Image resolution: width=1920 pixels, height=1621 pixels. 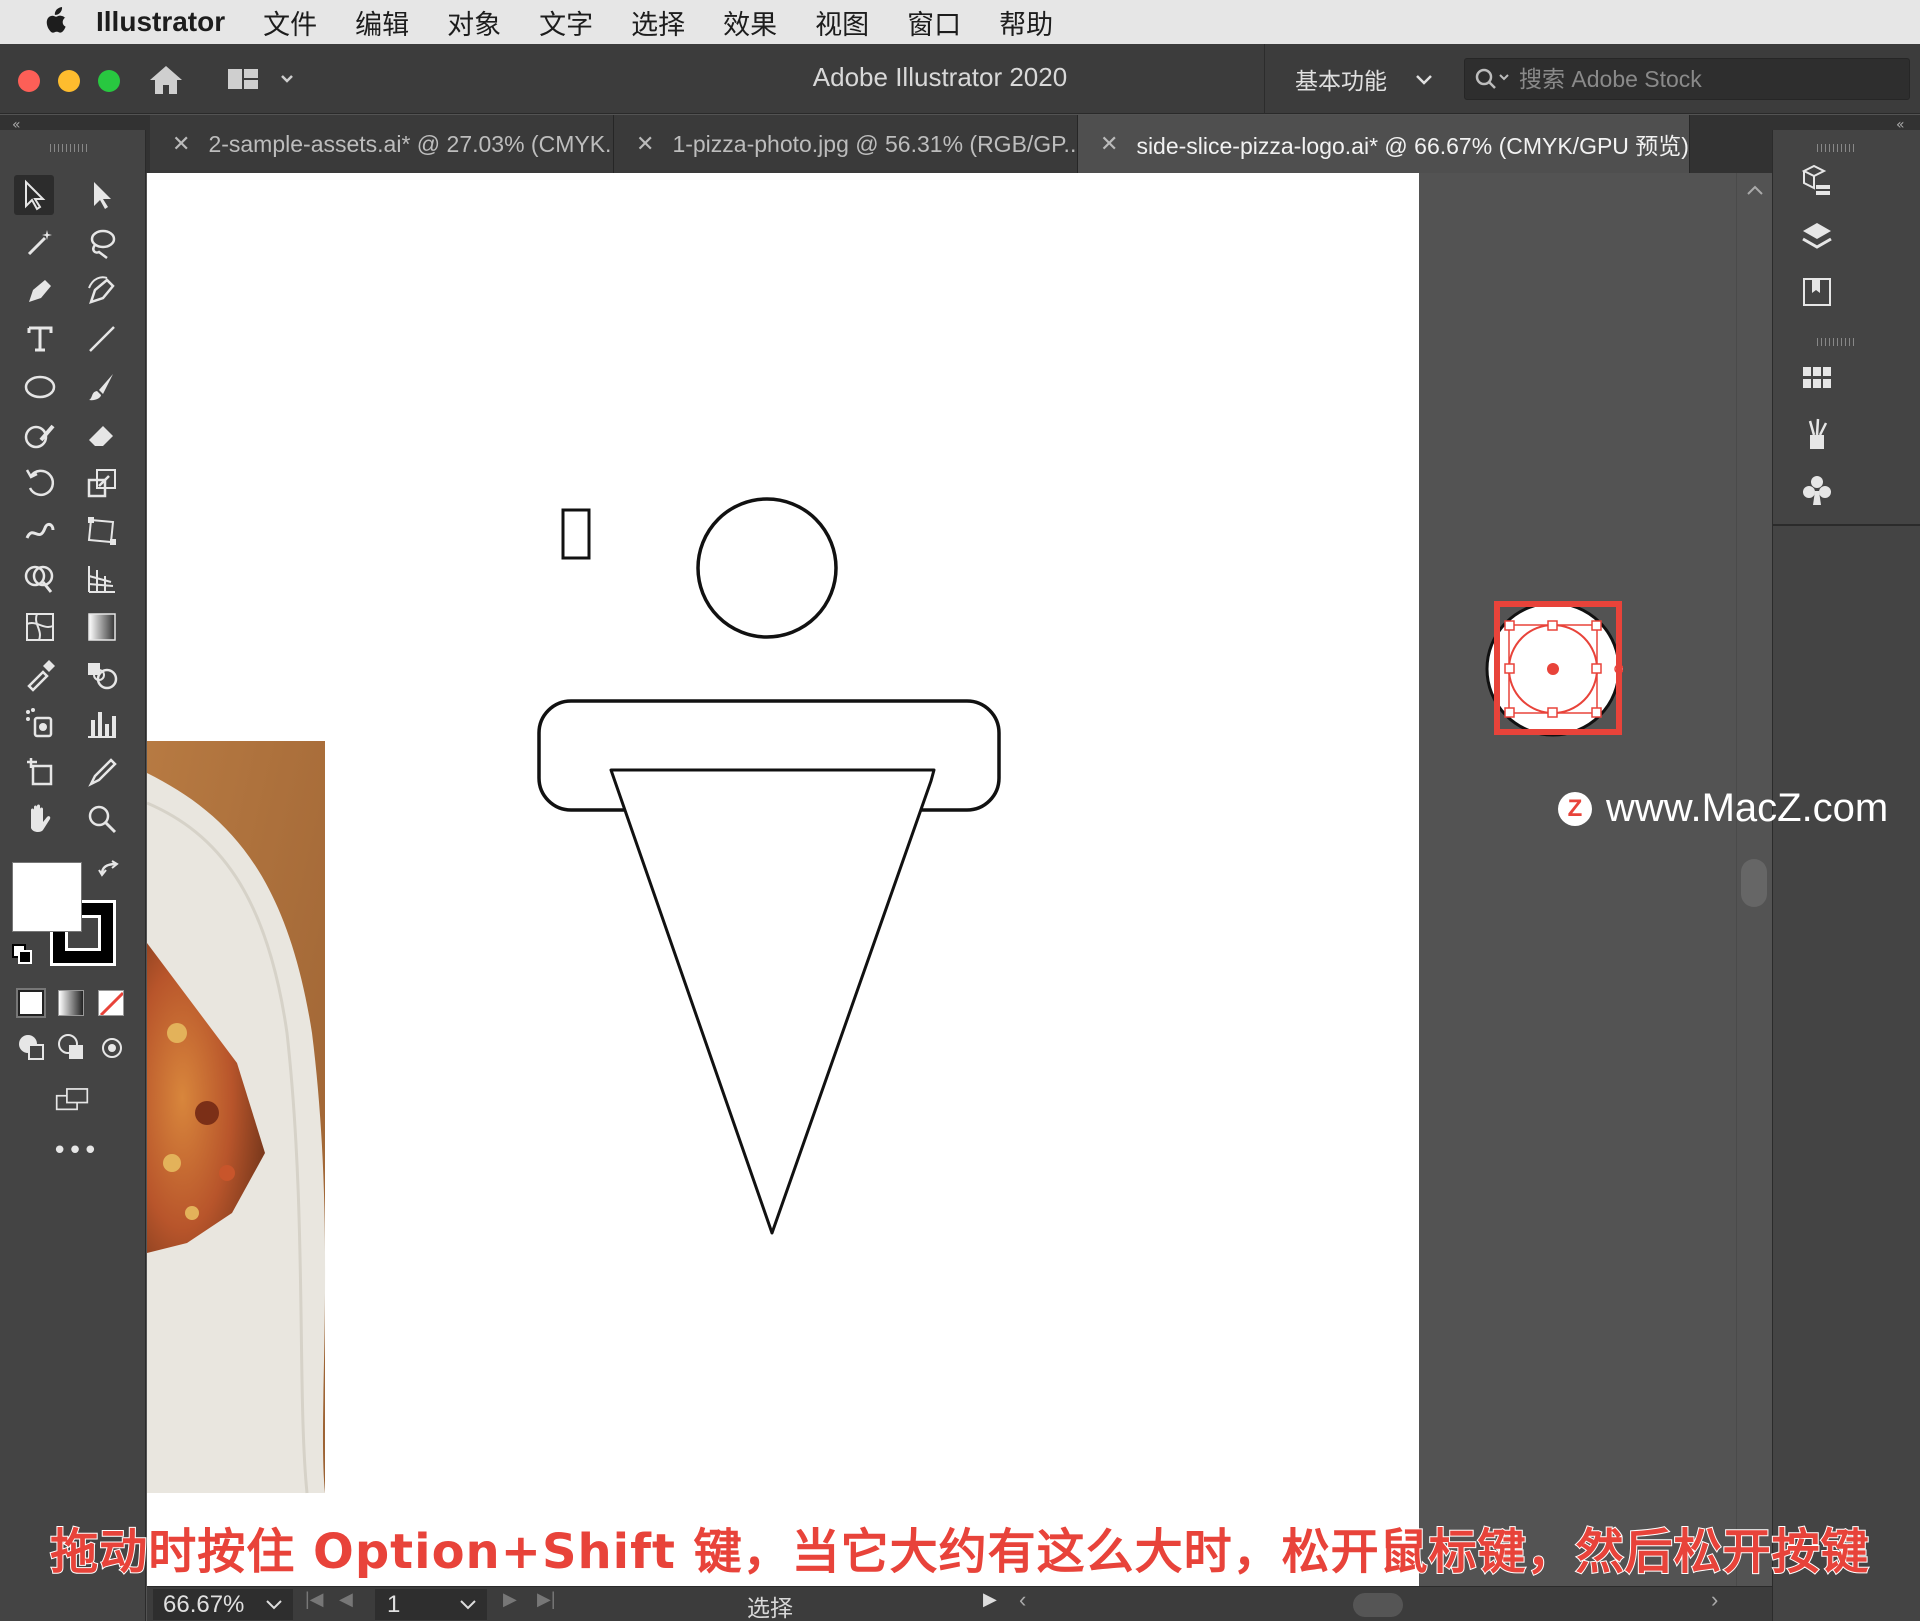 I want to click on direct-selection-tool-icon, so click(x=102, y=195).